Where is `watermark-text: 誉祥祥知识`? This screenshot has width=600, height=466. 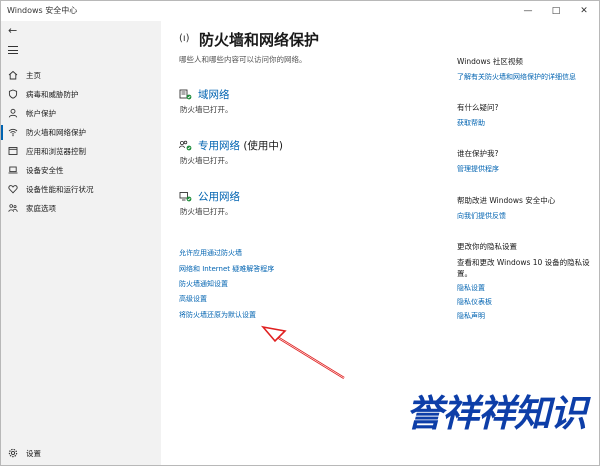
watermark-text: 誉祥祥知识 is located at coordinates (496, 410).